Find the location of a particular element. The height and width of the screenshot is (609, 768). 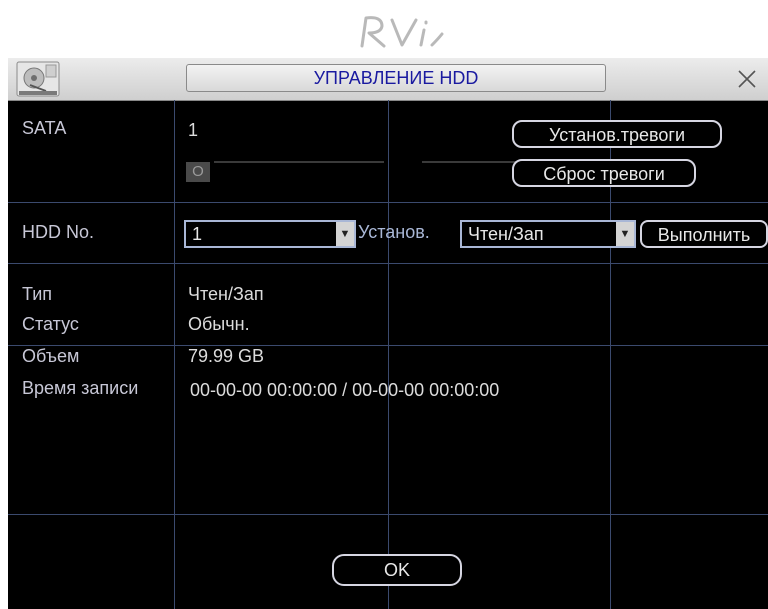

capacity-label: Объем is located at coordinates (51, 356).